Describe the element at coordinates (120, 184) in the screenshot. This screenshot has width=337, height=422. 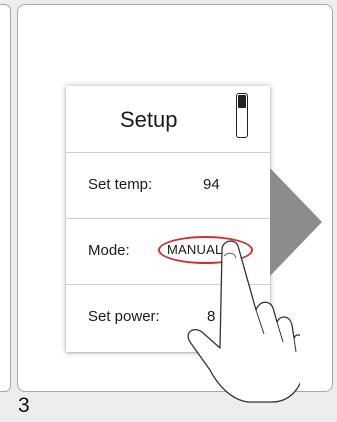
I see `set-temp-label: Set temp:` at that location.